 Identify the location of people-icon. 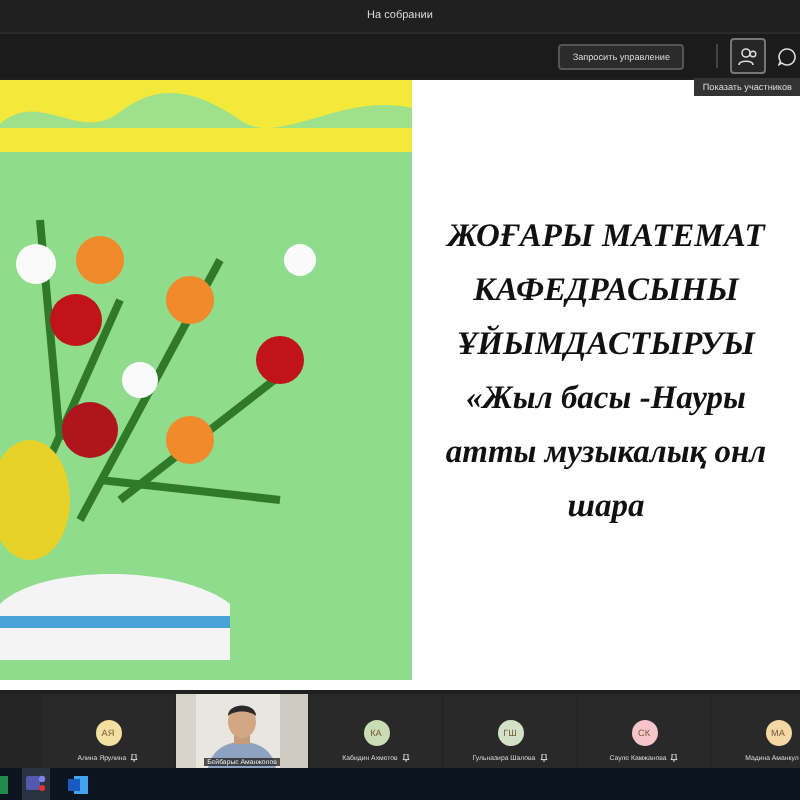
(748, 56).